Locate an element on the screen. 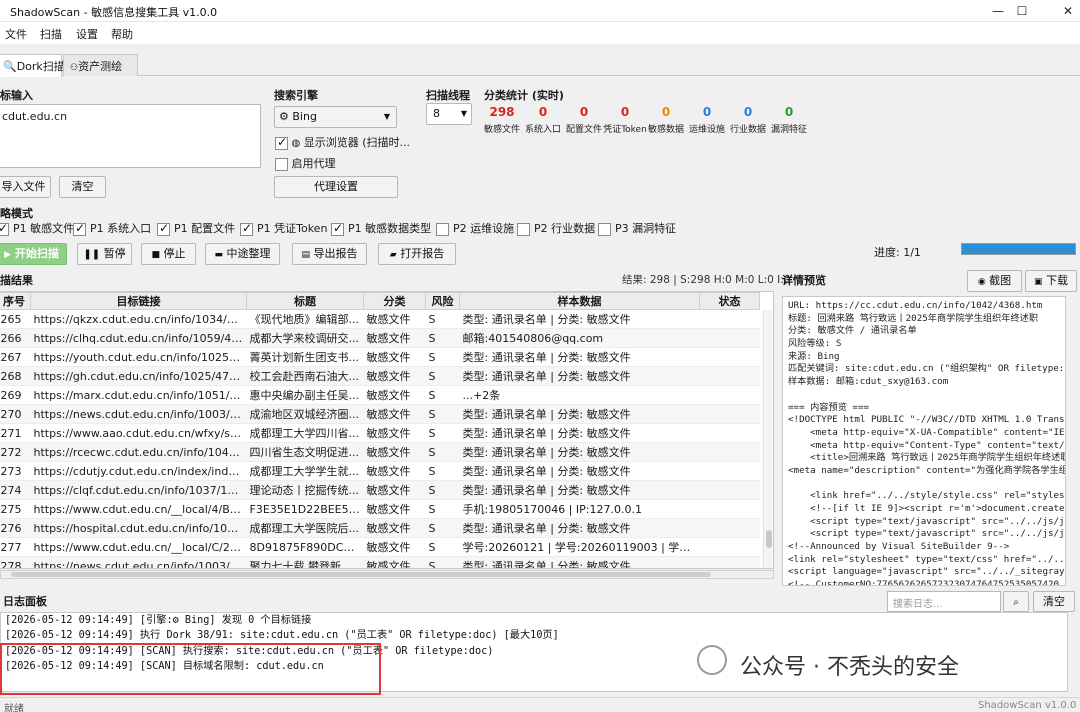  results-hscrollbar is located at coordinates (387, 574).